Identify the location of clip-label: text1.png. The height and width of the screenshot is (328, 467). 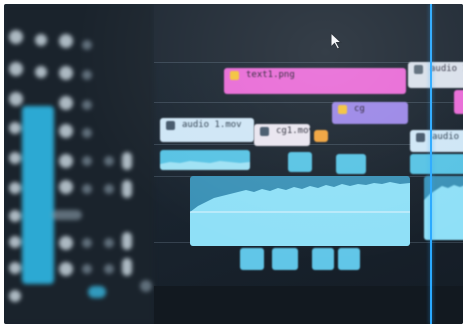
(270, 75).